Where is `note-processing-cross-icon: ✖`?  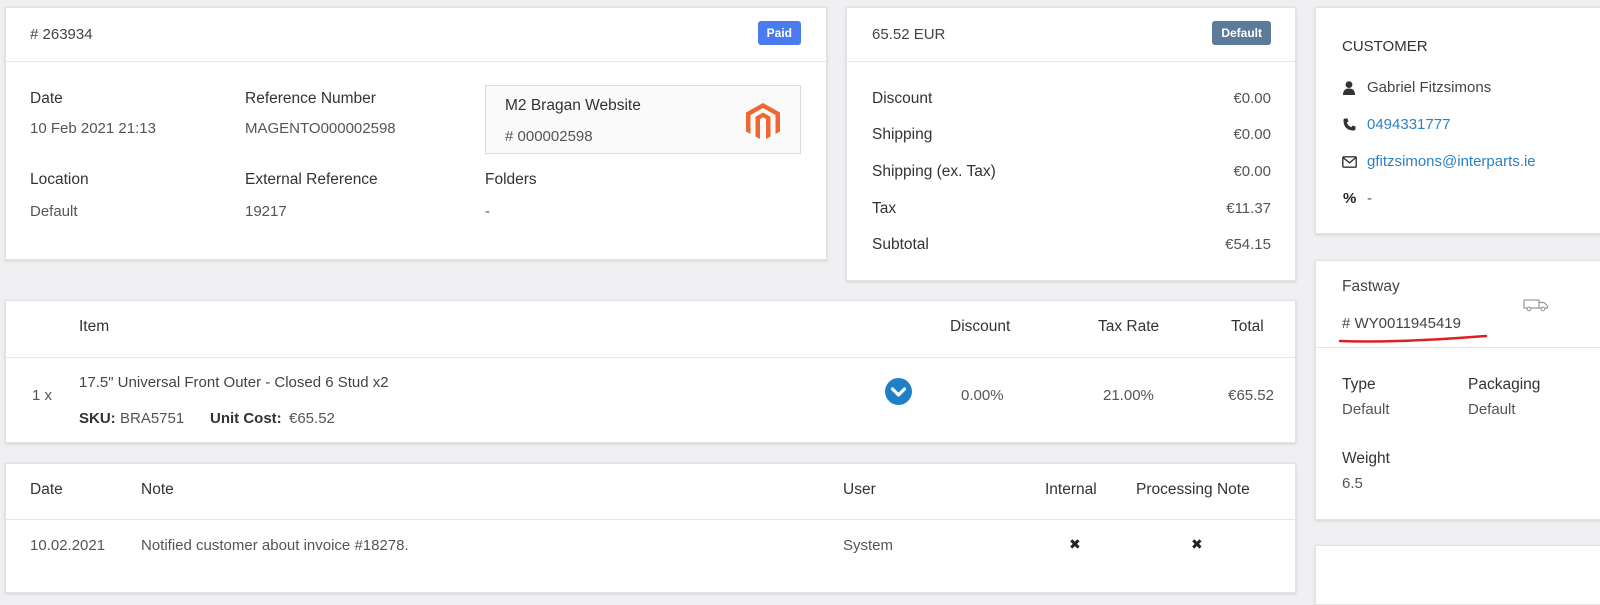
note-processing-cross-icon: ✖ is located at coordinates (1197, 545).